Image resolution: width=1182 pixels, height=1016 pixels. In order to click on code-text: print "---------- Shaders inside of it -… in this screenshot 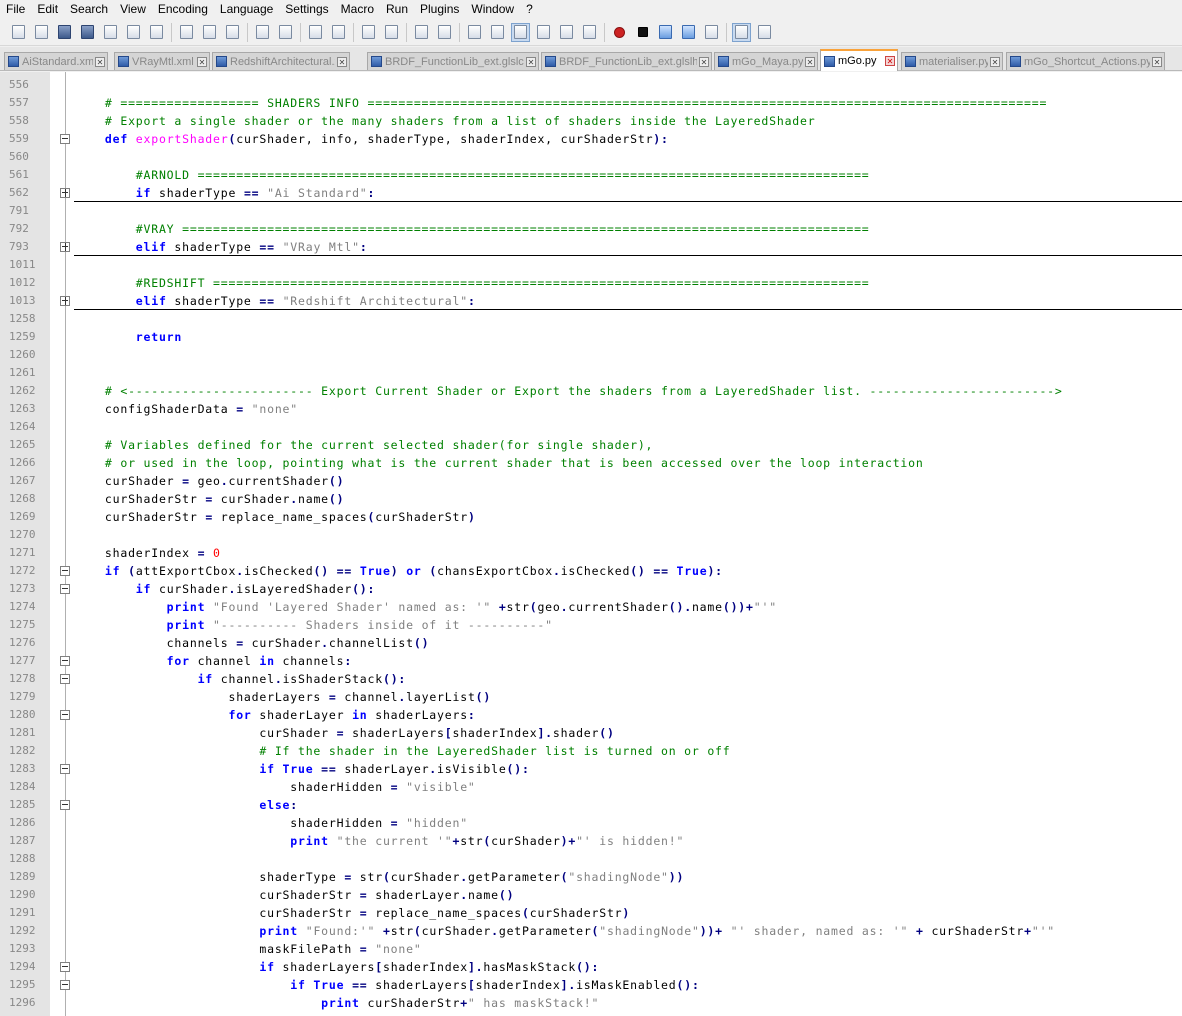, I will do `click(313, 625)`.